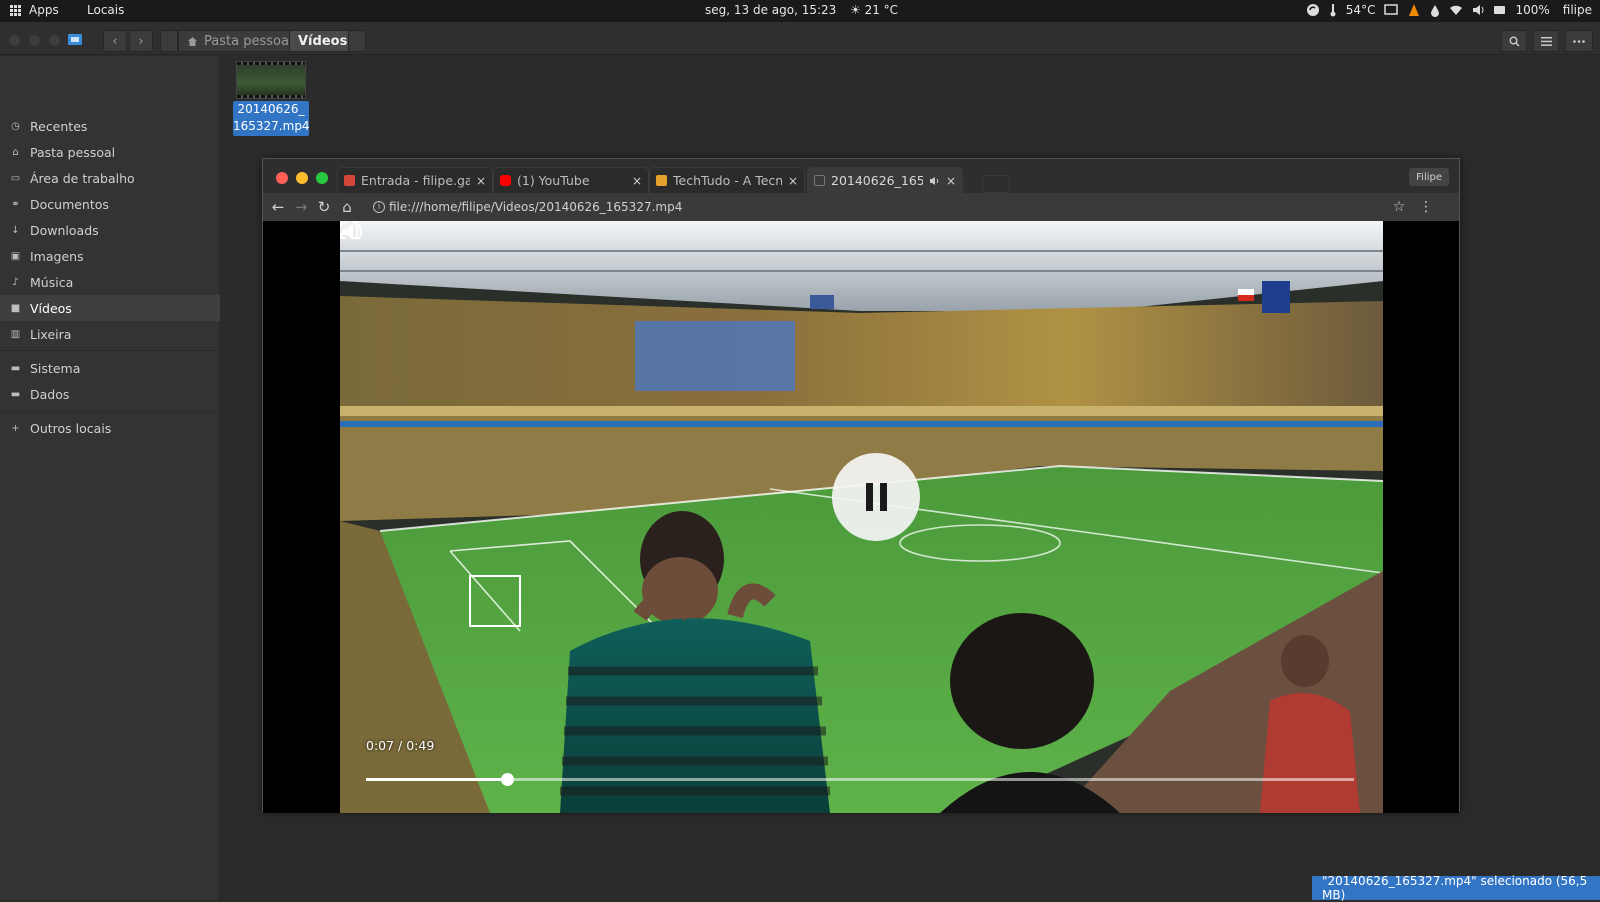  What do you see at coordinates (1500, 10) in the screenshot?
I see `battery-icon` at bounding box center [1500, 10].